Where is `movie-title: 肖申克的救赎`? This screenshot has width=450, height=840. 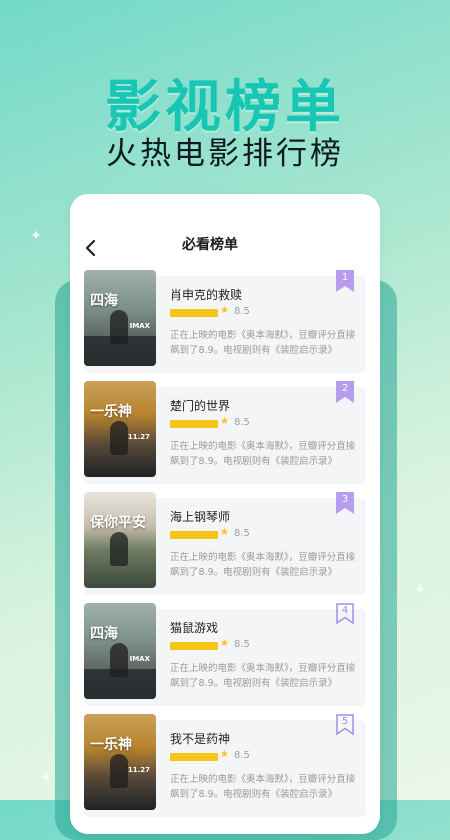 movie-title: 肖申克的救赎 is located at coordinates (206, 295).